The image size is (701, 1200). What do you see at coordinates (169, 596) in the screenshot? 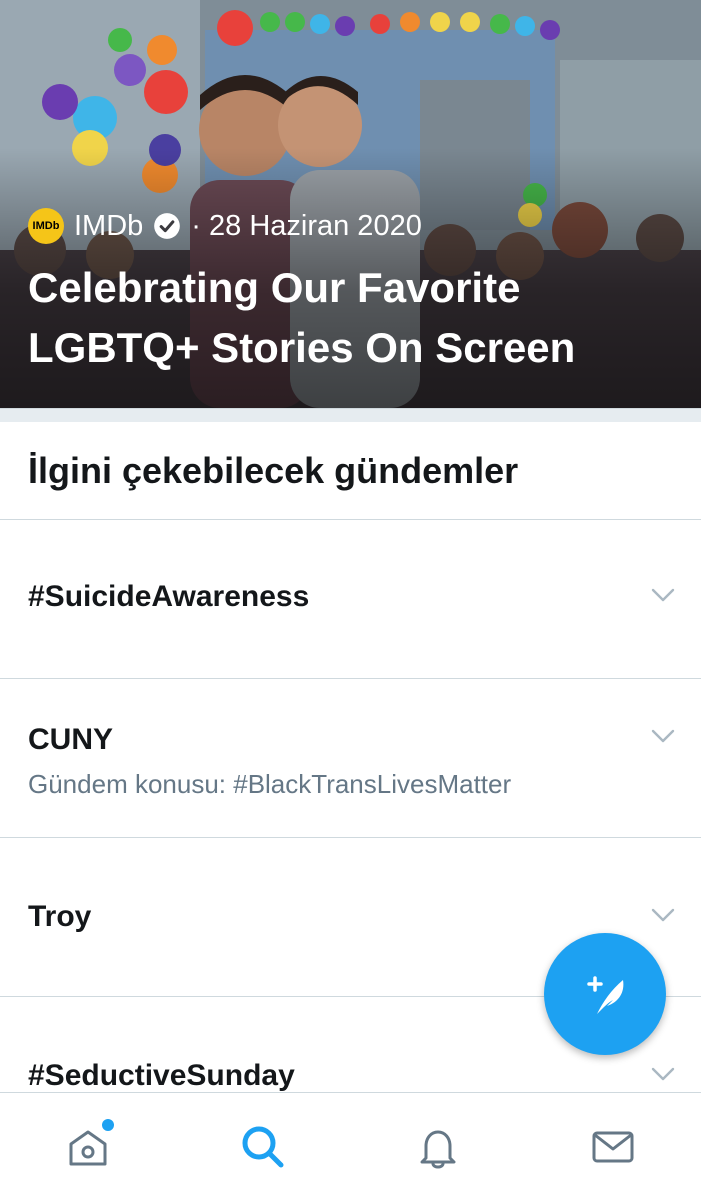
I see `trend-name: #SuicideAwareness` at bounding box center [169, 596].